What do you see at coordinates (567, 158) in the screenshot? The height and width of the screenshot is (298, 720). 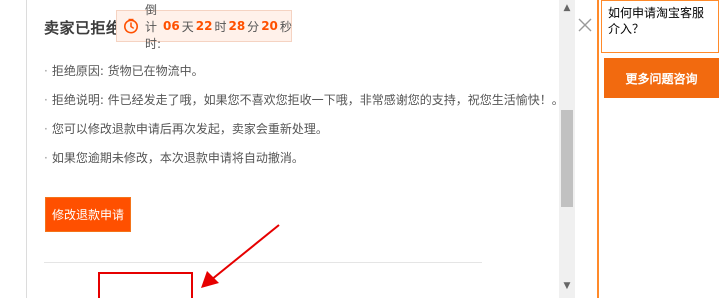 I see `scroll-thumb` at bounding box center [567, 158].